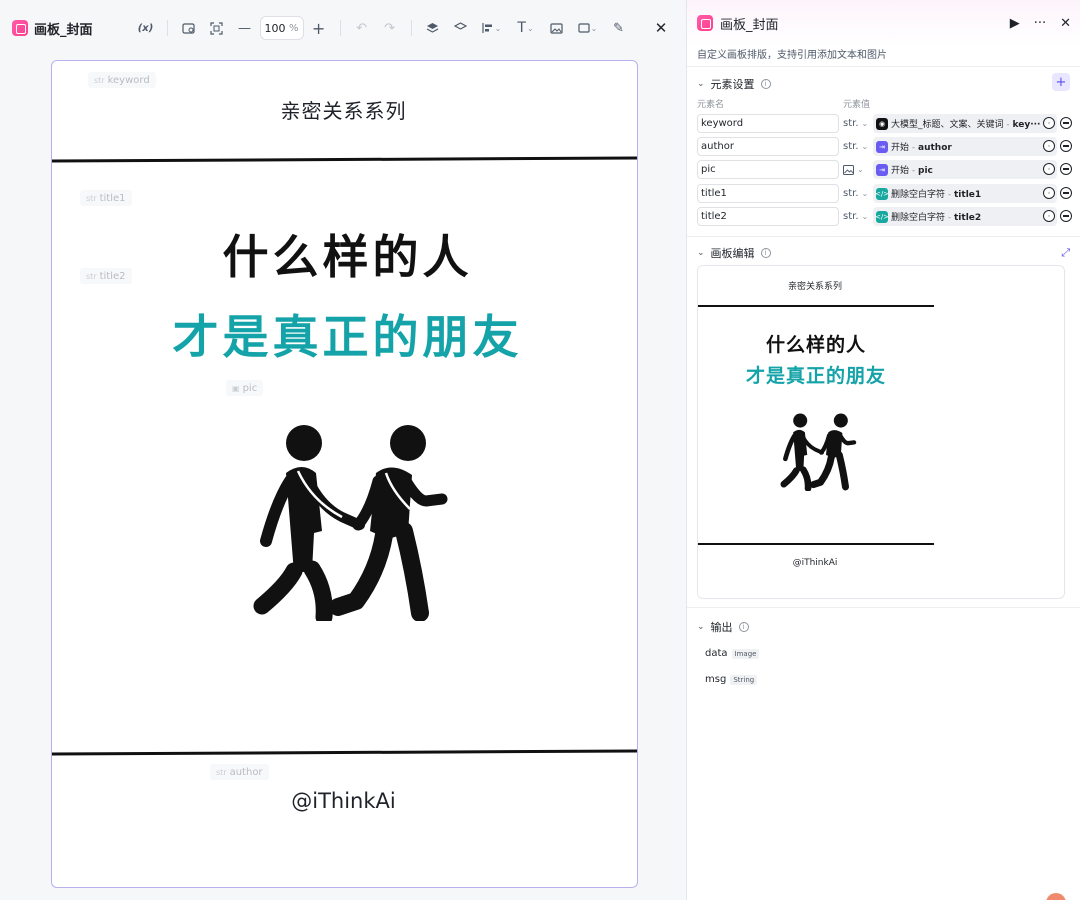  What do you see at coordinates (433, 28) in the screenshot?
I see `layer-up-icon` at bounding box center [433, 28].